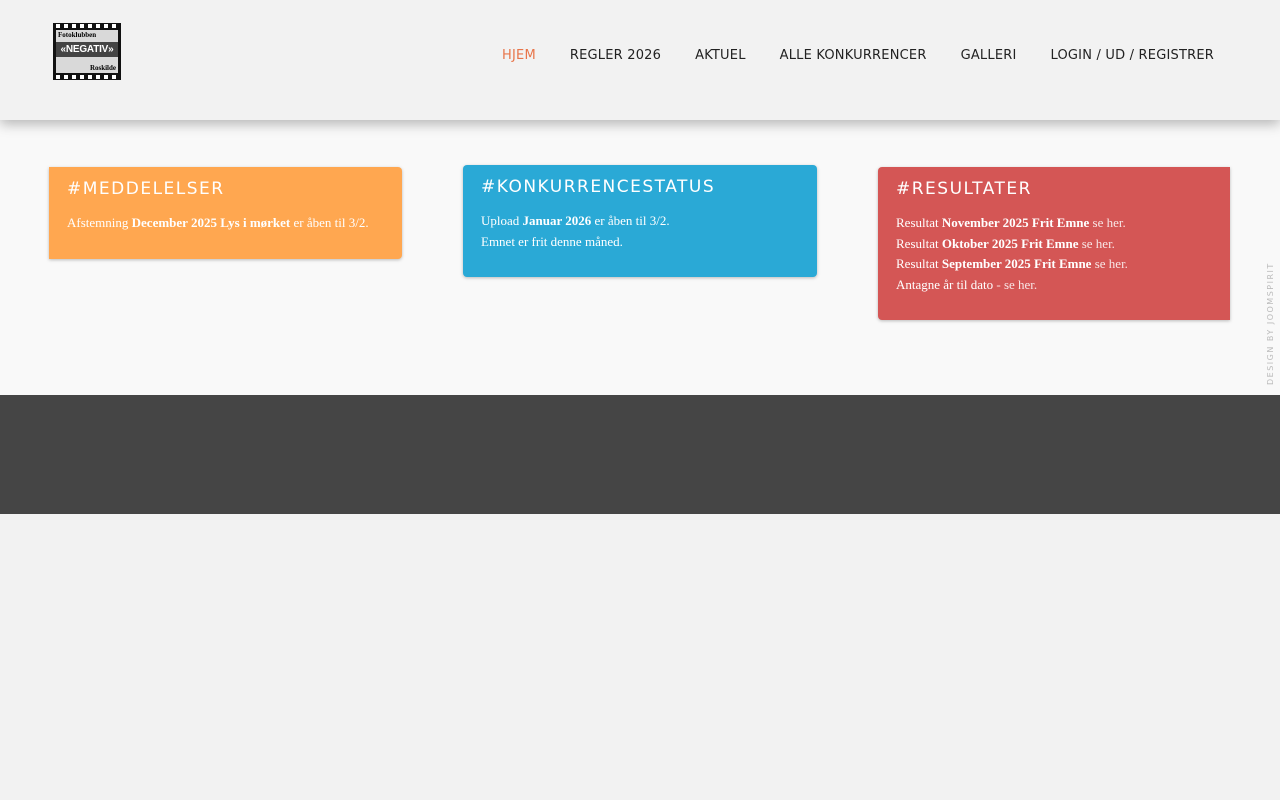 This screenshot has width=1280, height=800. I want to click on meddelelser-prefix: Afstemning, so click(99, 222).